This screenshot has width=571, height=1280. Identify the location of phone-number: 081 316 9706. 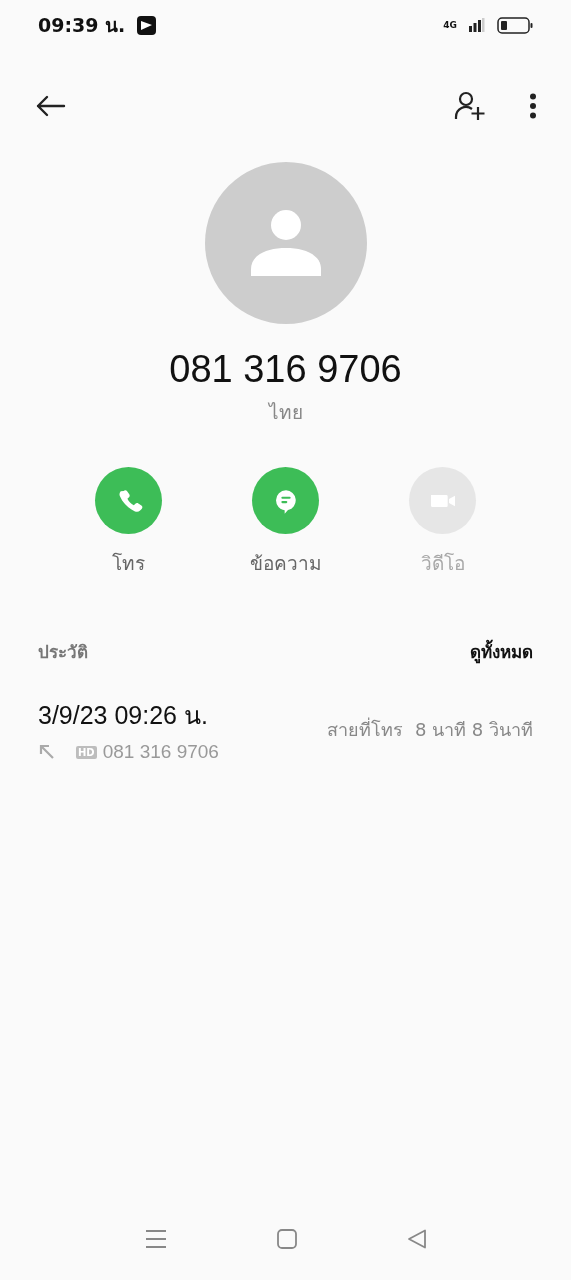
(285, 369).